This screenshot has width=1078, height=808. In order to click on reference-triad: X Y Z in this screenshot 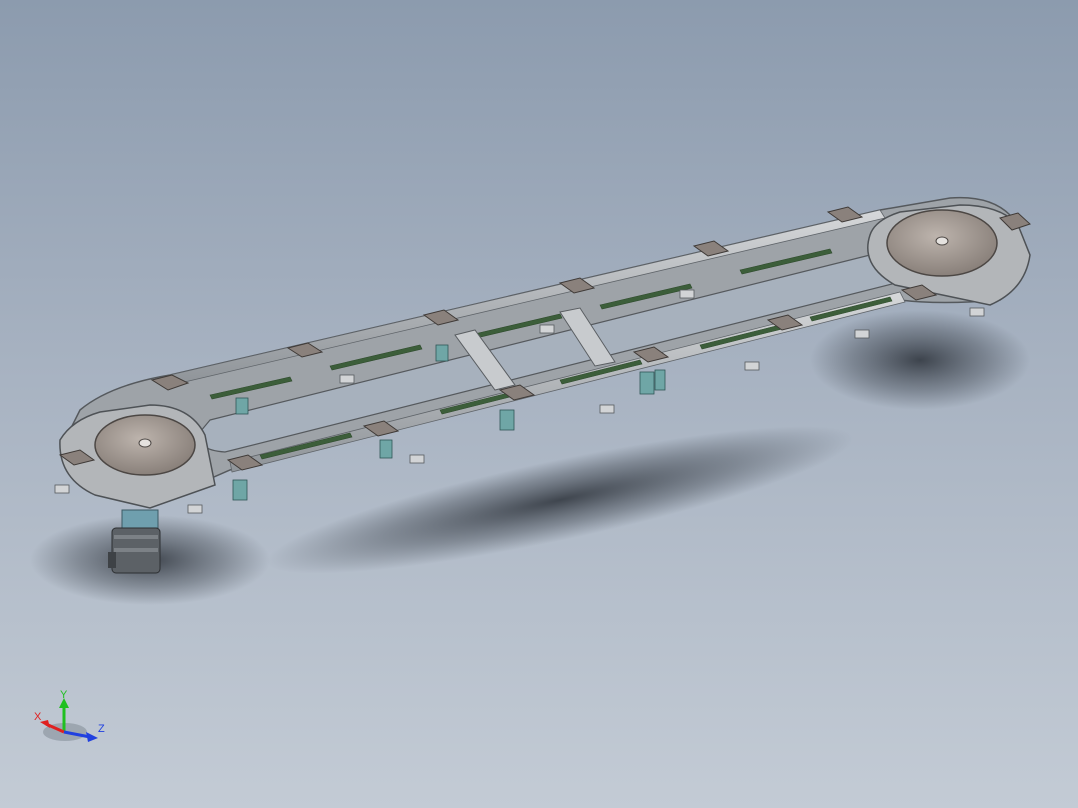, I will do `click(69, 716)`.